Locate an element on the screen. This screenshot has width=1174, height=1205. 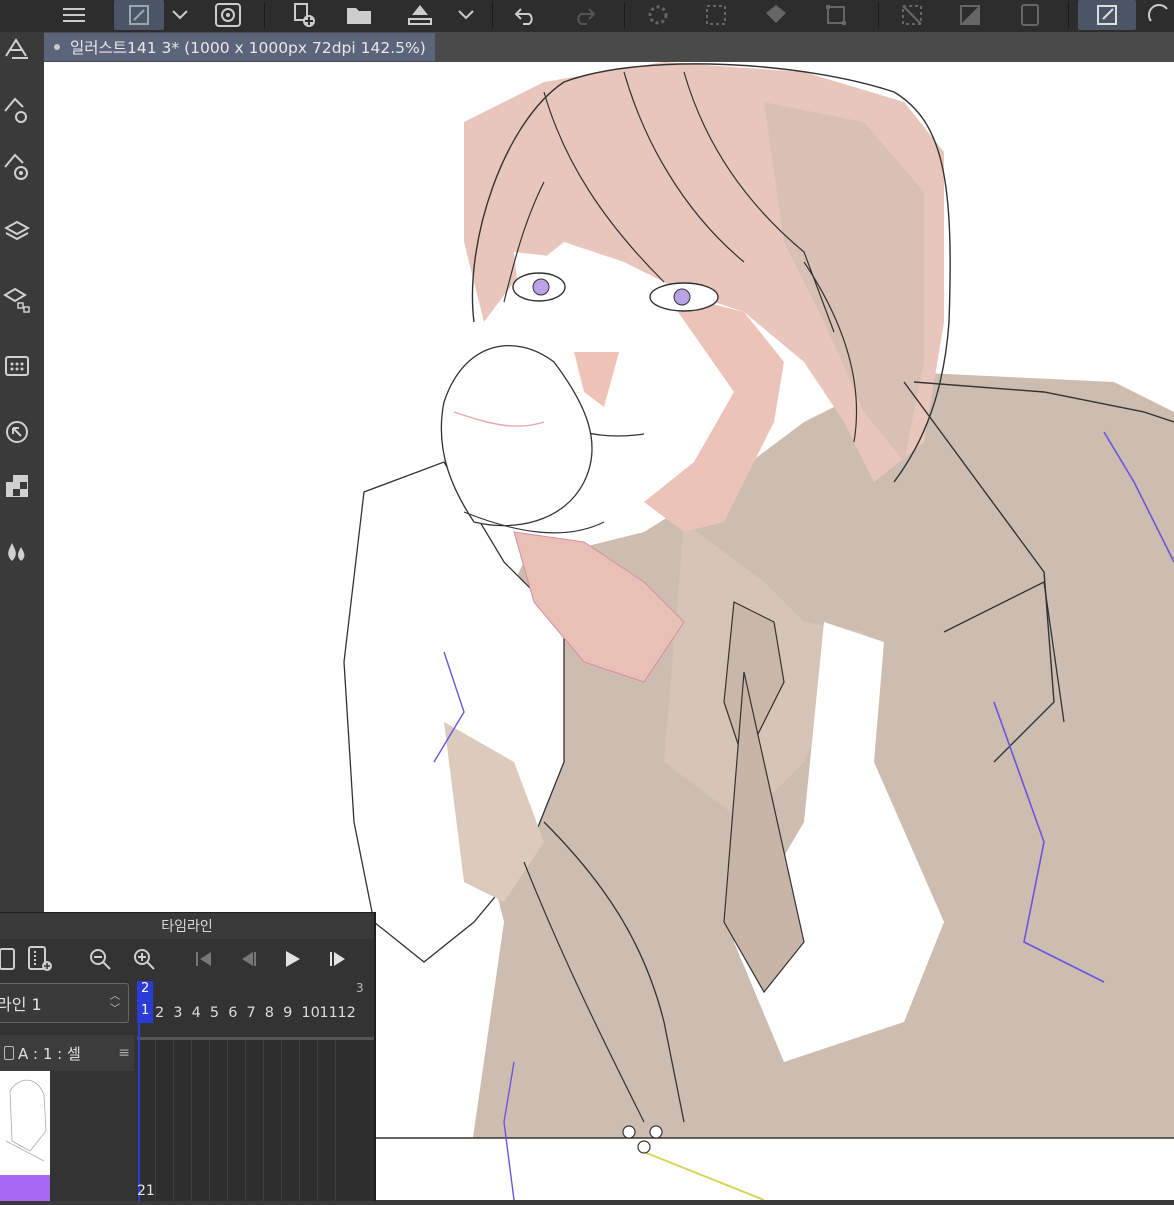
export-icon is located at coordinates (420, 15).